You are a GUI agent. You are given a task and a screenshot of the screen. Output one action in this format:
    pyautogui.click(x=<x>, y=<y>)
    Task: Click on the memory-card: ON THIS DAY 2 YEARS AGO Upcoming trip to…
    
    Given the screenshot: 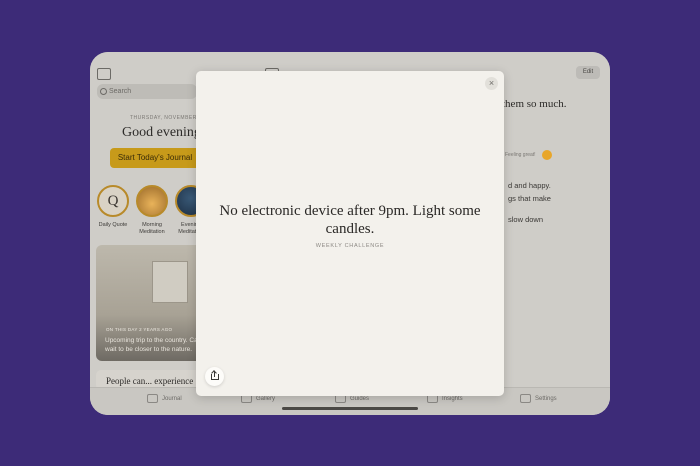 What is the action you would take?
    pyautogui.click(x=150, y=303)
    